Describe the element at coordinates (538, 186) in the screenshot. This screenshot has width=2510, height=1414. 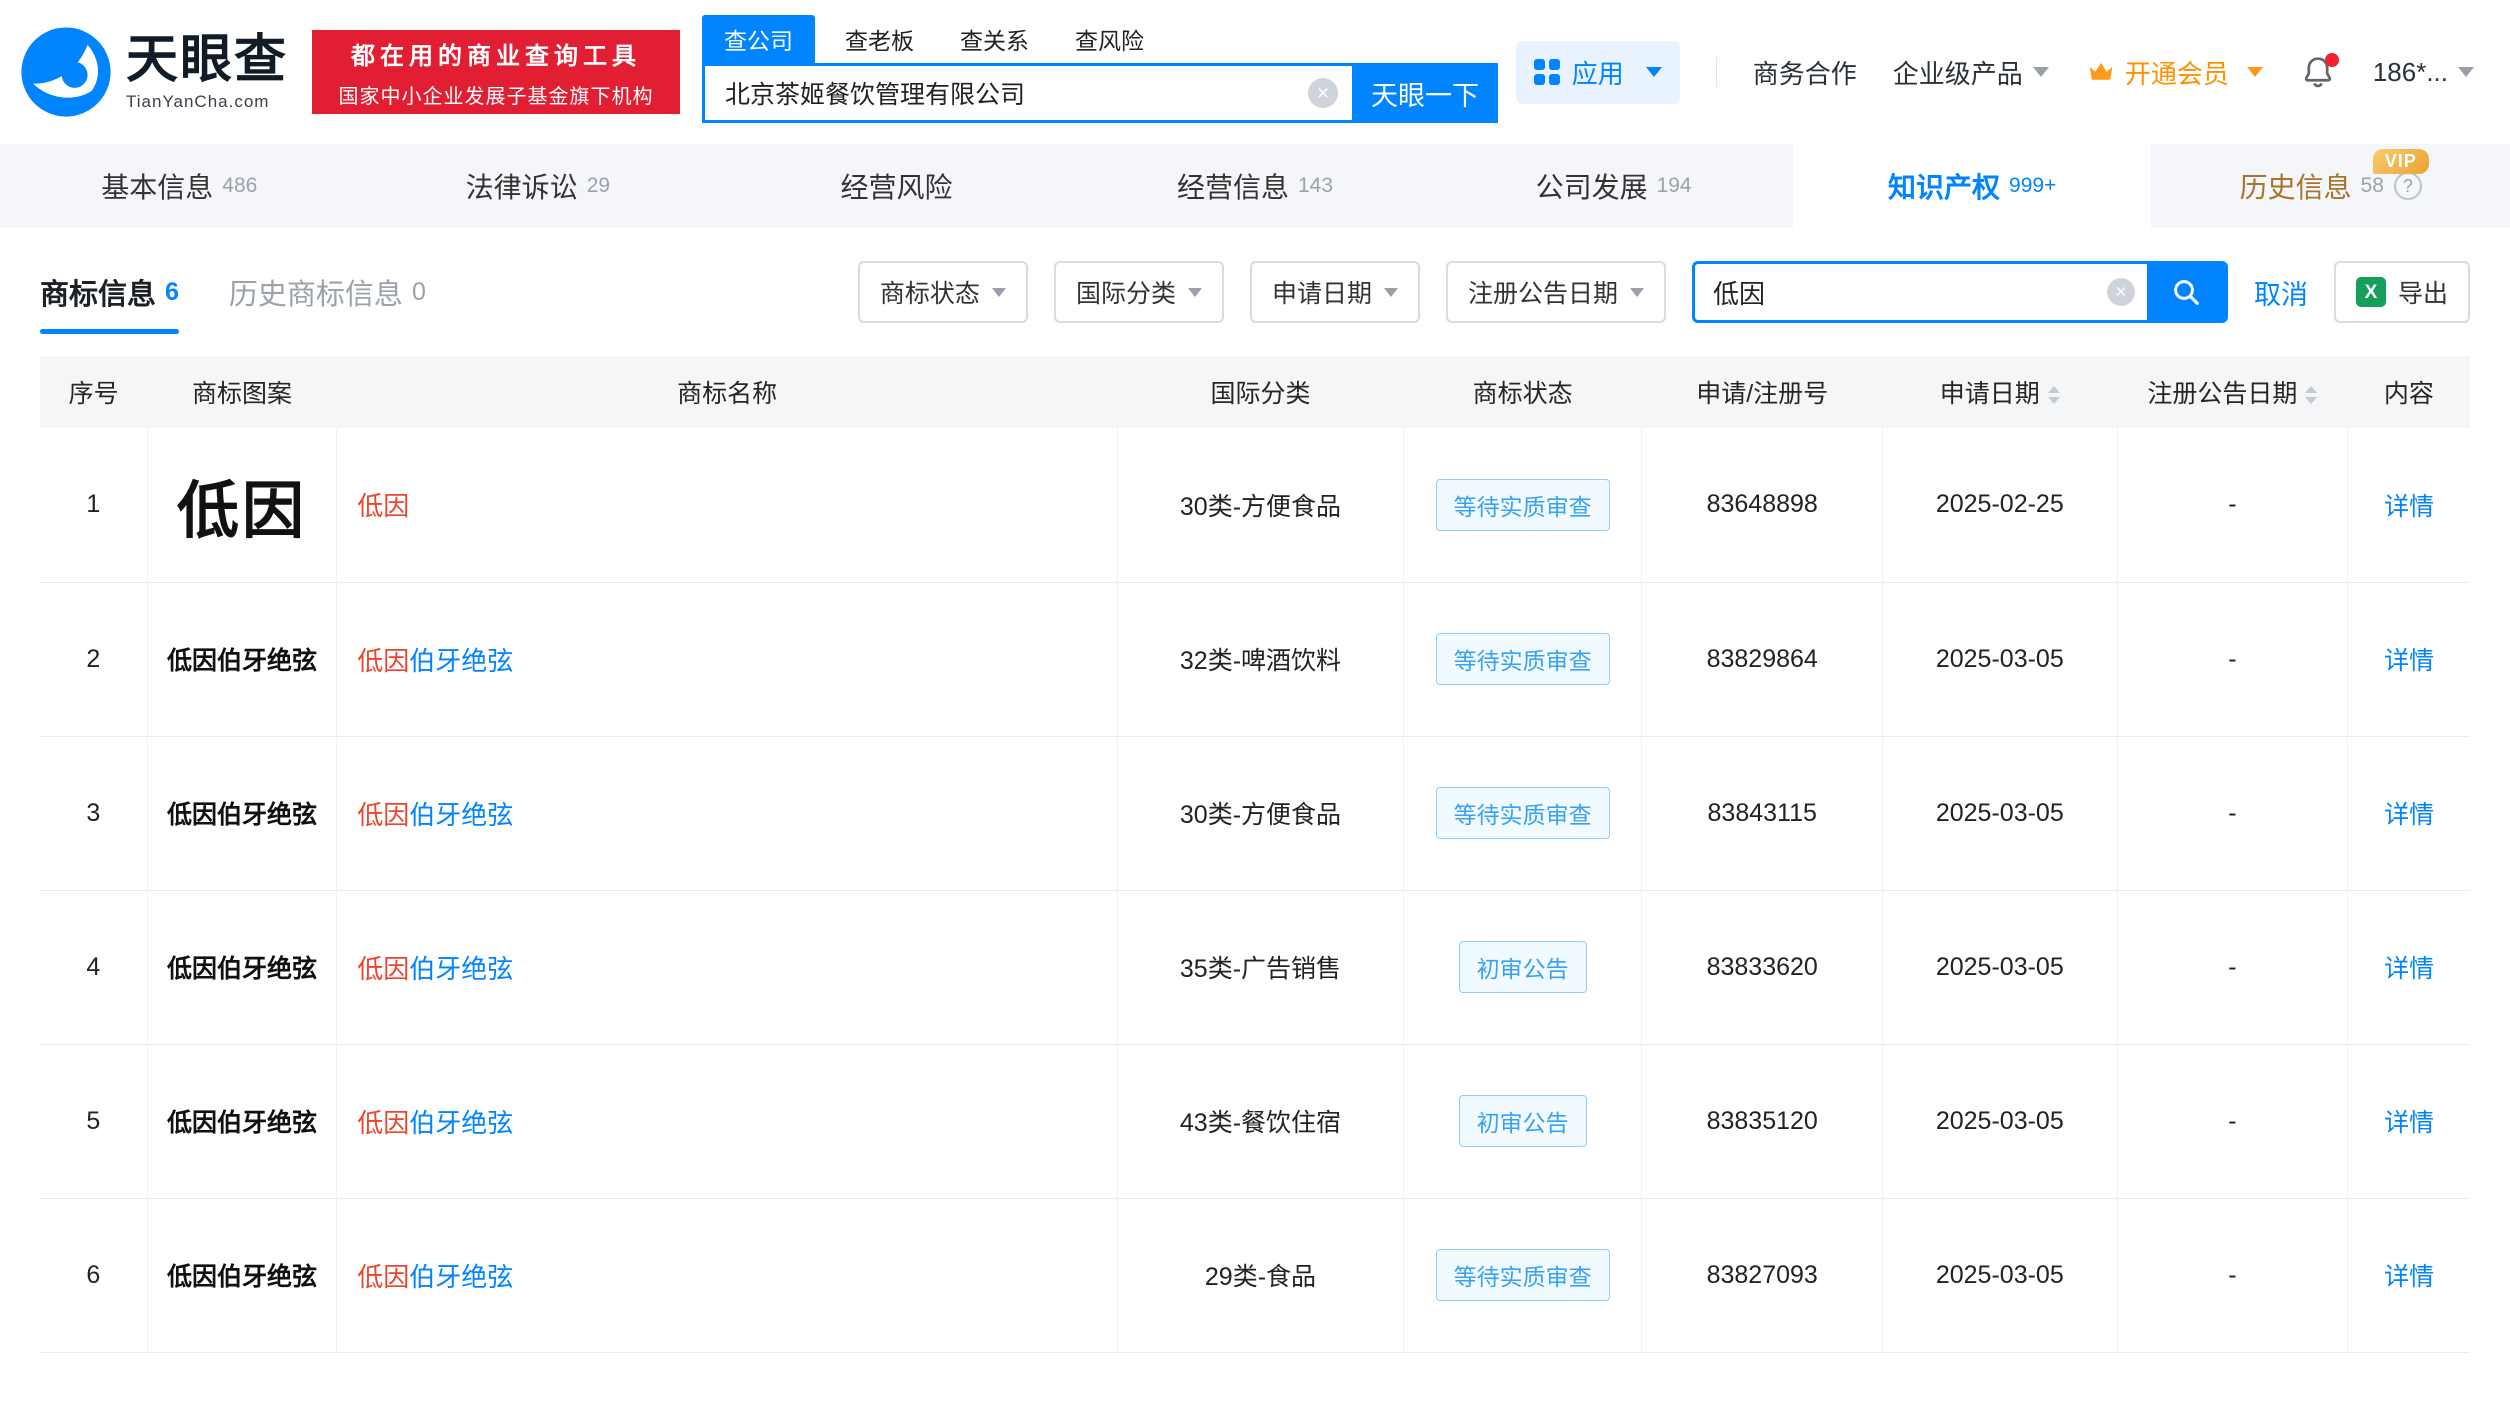
I see `tab-legal-proceedings: 法律诉讼 29` at that location.